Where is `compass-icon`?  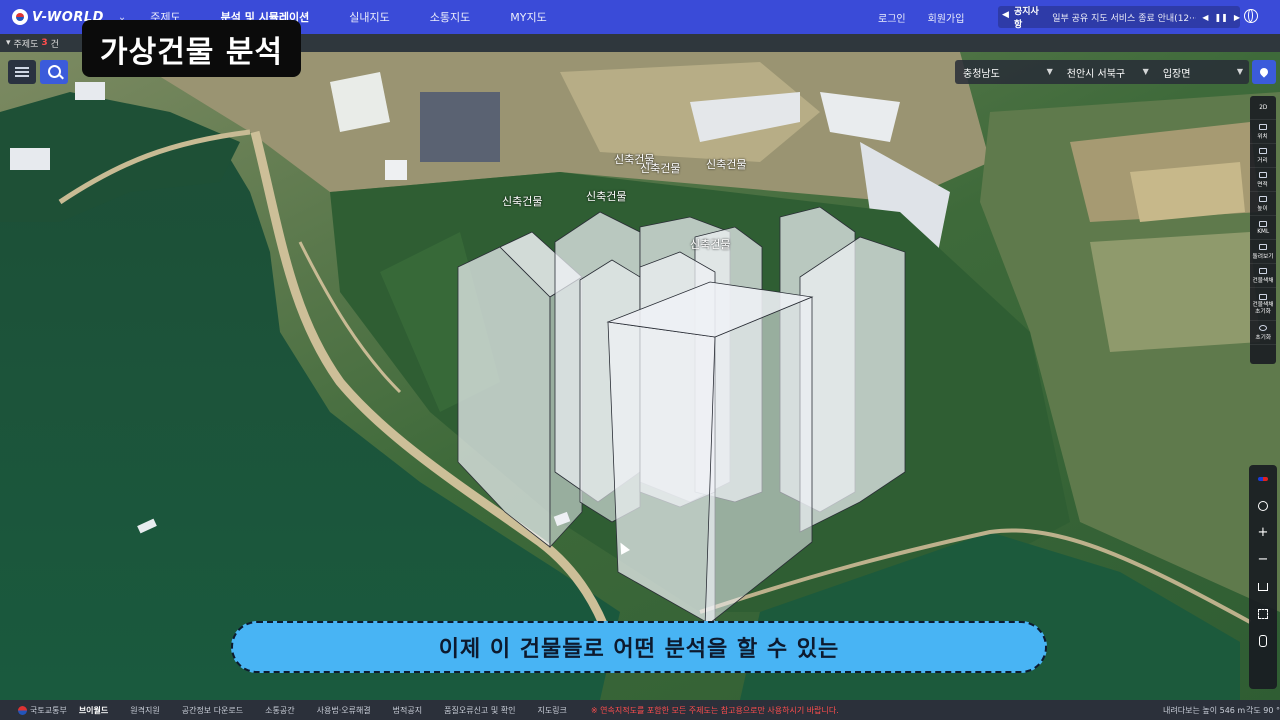 compass-icon is located at coordinates (1263, 478).